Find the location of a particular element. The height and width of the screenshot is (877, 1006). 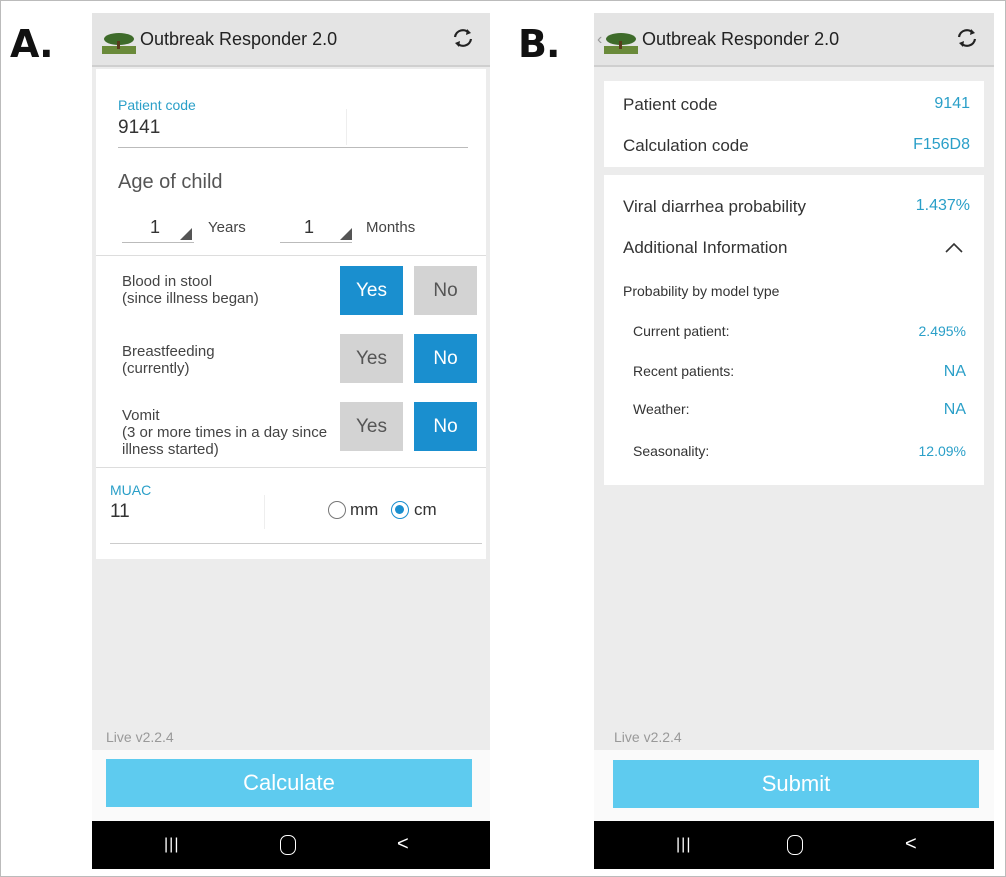

calculation-code-label: Calculation code is located at coordinates (686, 145).